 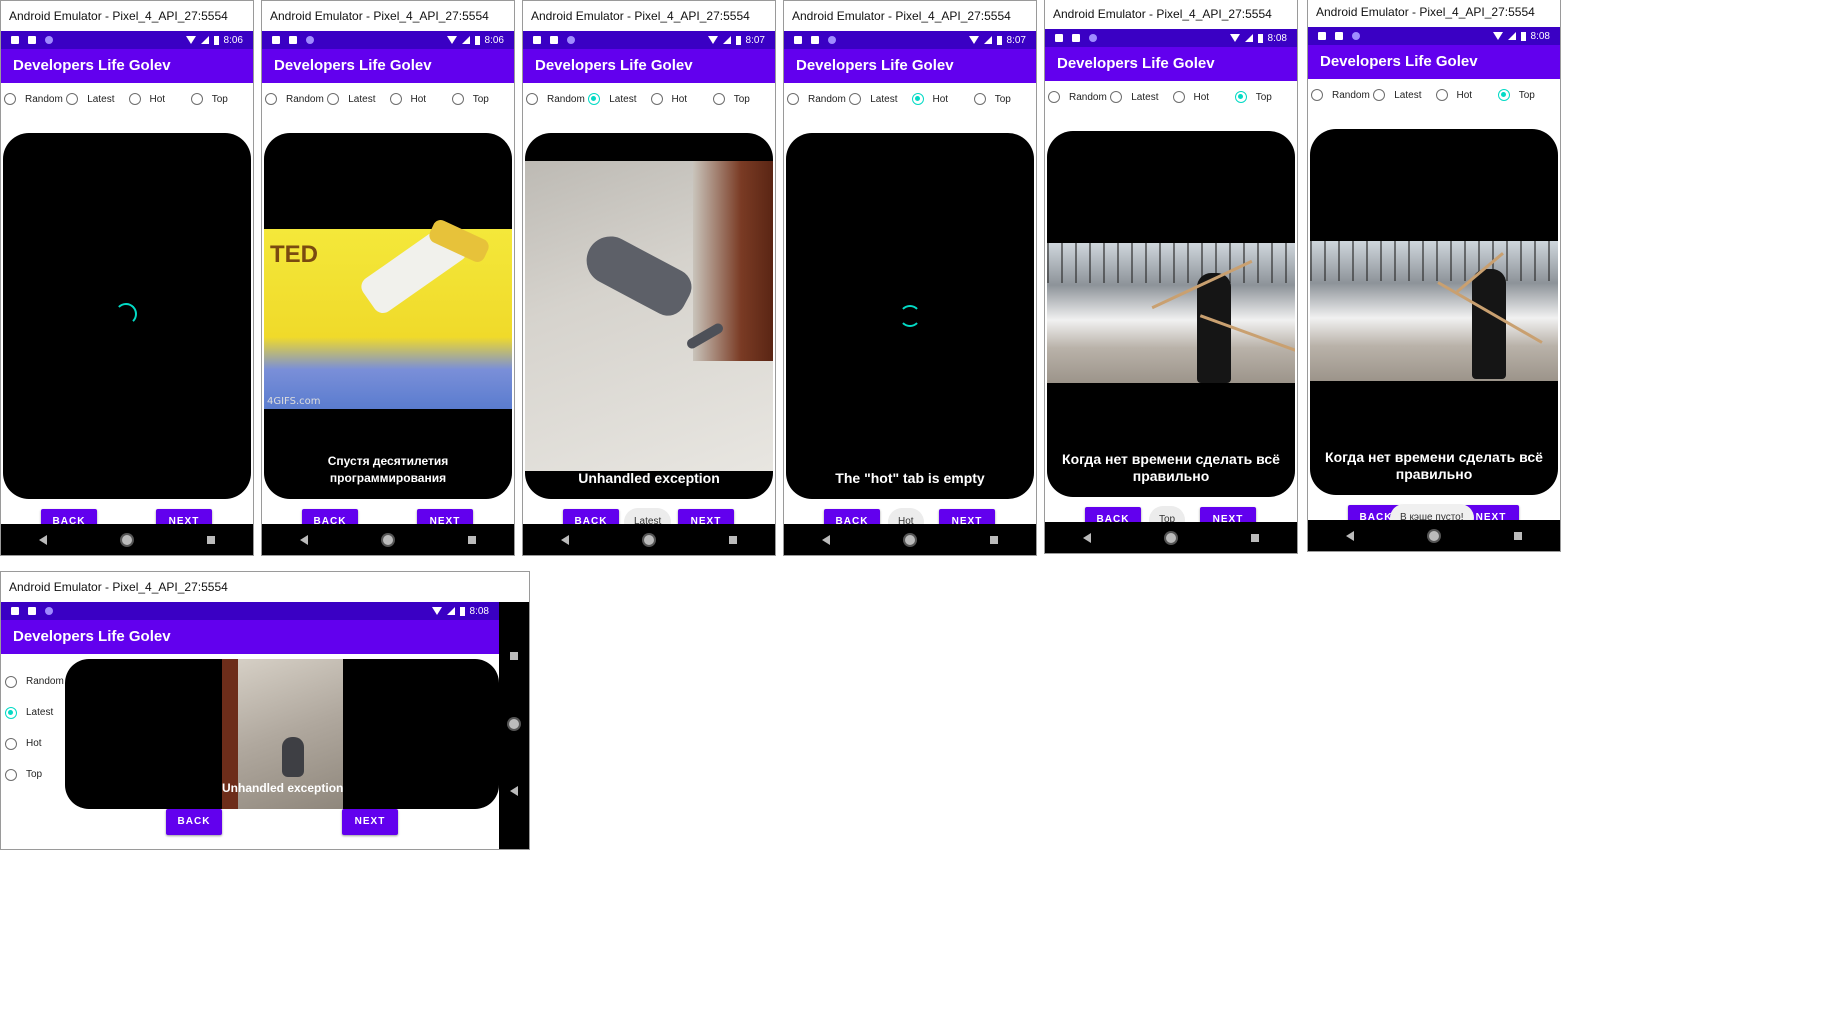 I want to click on notification-icon, so click(x=1059, y=38).